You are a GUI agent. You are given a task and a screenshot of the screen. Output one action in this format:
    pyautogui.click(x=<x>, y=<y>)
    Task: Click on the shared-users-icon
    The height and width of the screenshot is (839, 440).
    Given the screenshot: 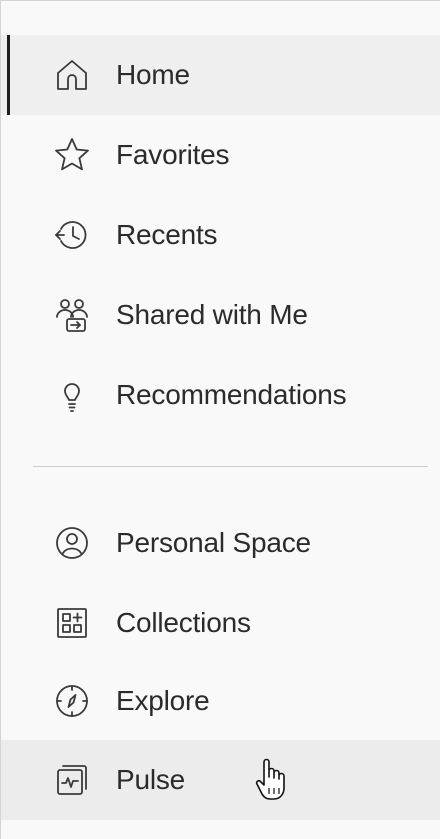 What is the action you would take?
    pyautogui.click(x=72, y=315)
    